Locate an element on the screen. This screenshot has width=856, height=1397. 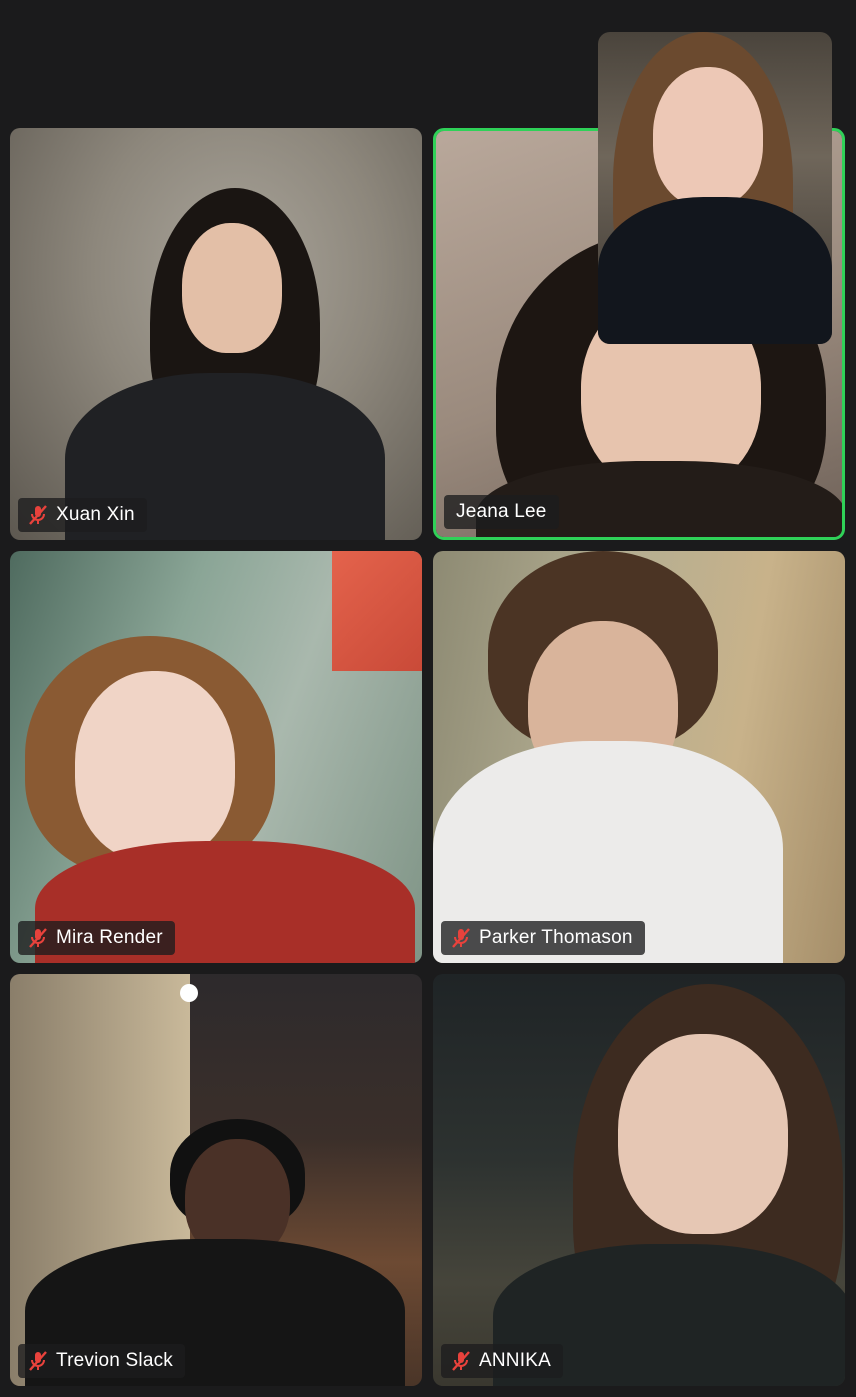
participant-name-tag: Trevion Slack is located at coordinates (101, 1361).